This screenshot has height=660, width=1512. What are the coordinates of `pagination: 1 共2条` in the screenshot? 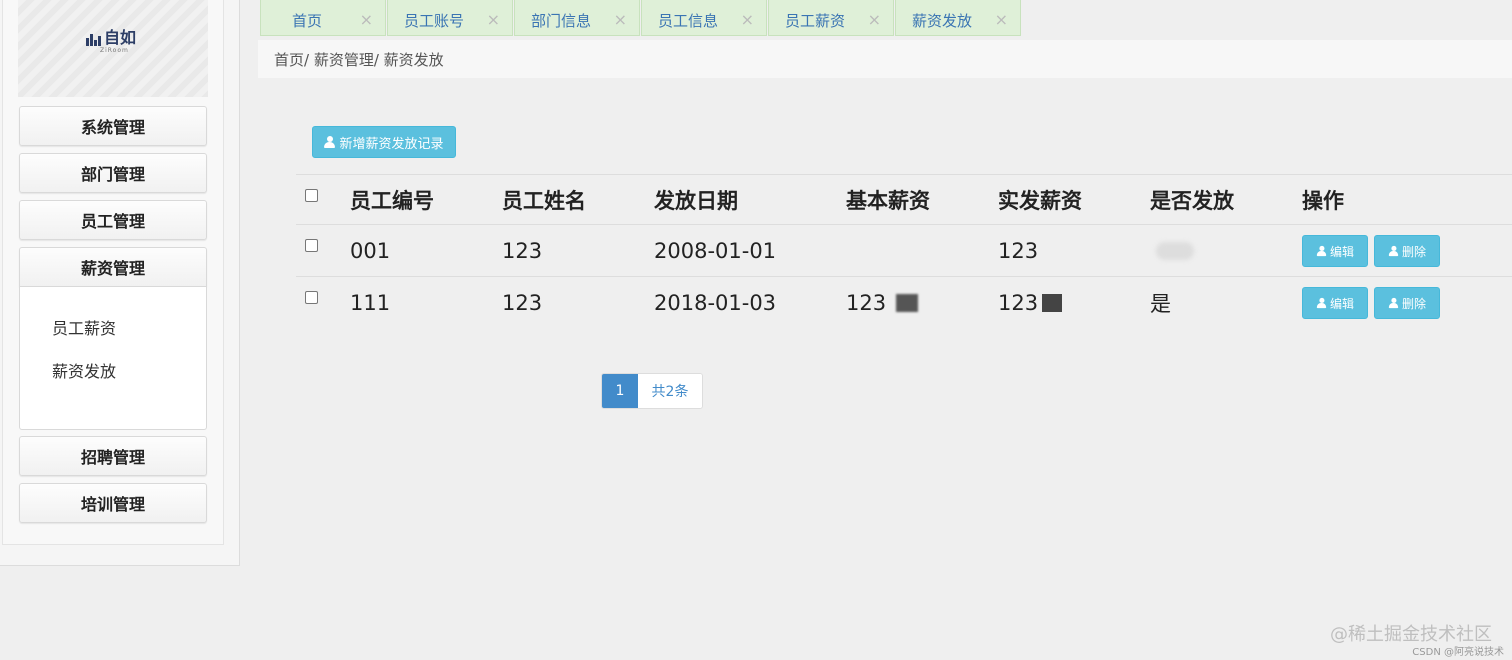 It's located at (652, 391).